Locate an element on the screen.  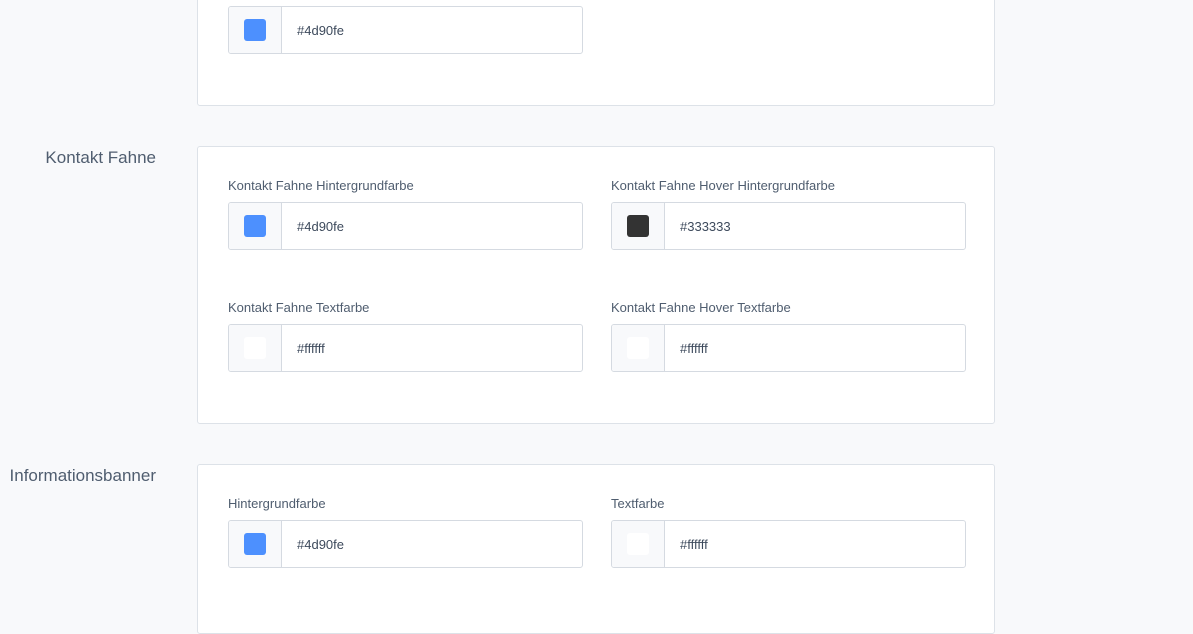
field-label: Kontakt Fahne Hover Textfarbe is located at coordinates (701, 307).